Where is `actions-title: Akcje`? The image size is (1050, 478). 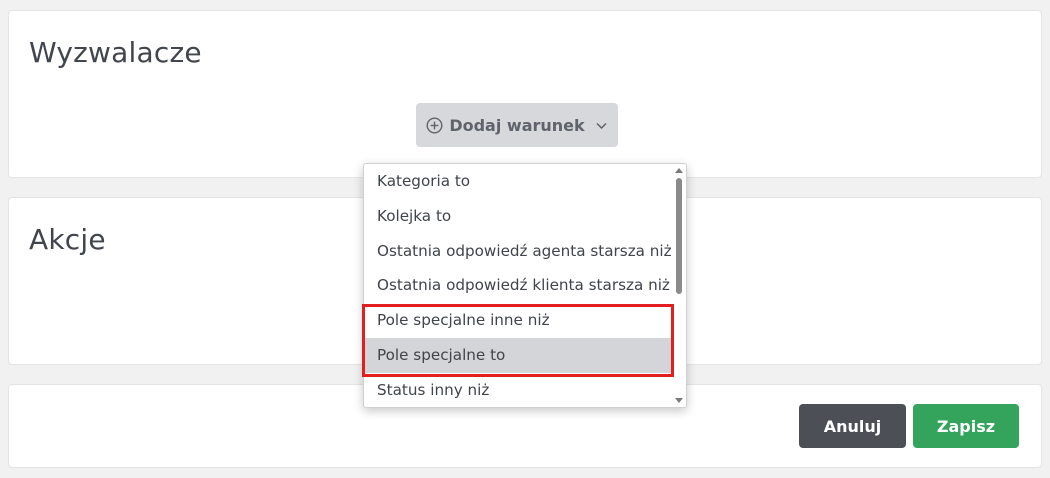
actions-title: Akcje is located at coordinates (67, 239).